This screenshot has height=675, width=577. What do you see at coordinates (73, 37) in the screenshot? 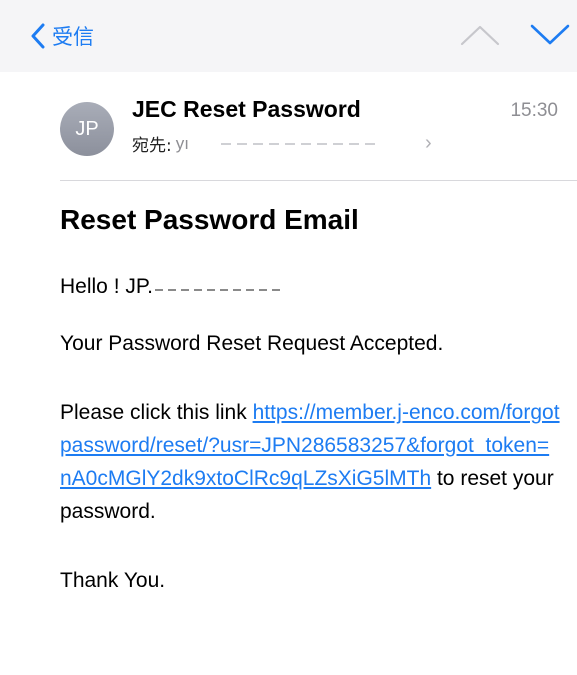
I see `back-label: 受信` at bounding box center [73, 37].